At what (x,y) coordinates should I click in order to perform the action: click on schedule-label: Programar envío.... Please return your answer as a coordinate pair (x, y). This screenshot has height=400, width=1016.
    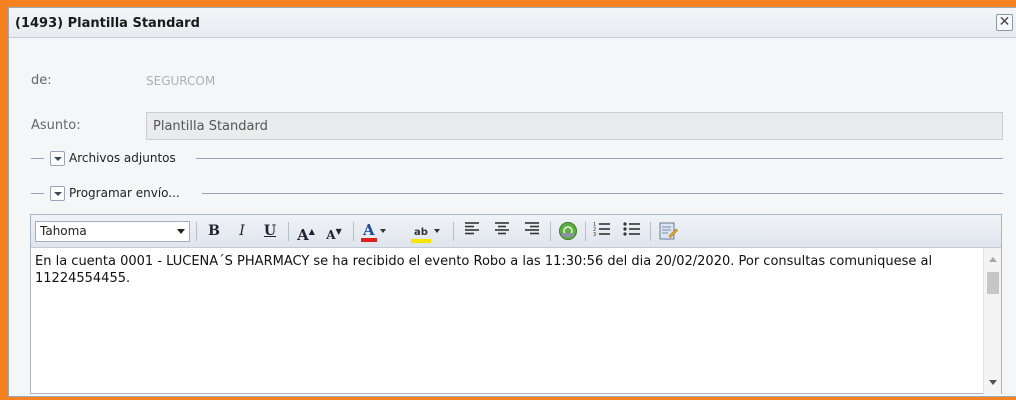
    Looking at the image, I should click on (124, 193).